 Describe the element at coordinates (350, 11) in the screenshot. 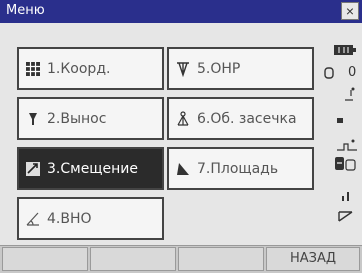

I see `close-button: ×` at that location.